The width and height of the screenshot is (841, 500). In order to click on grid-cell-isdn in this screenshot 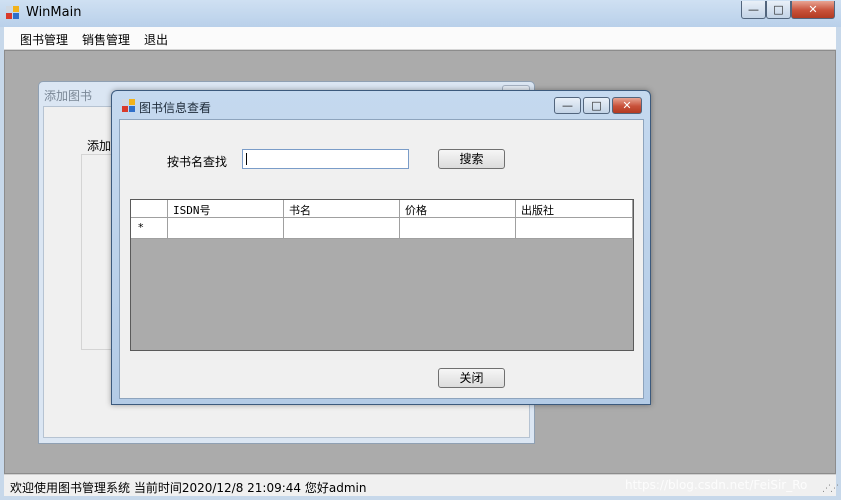, I will do `click(226, 228)`.